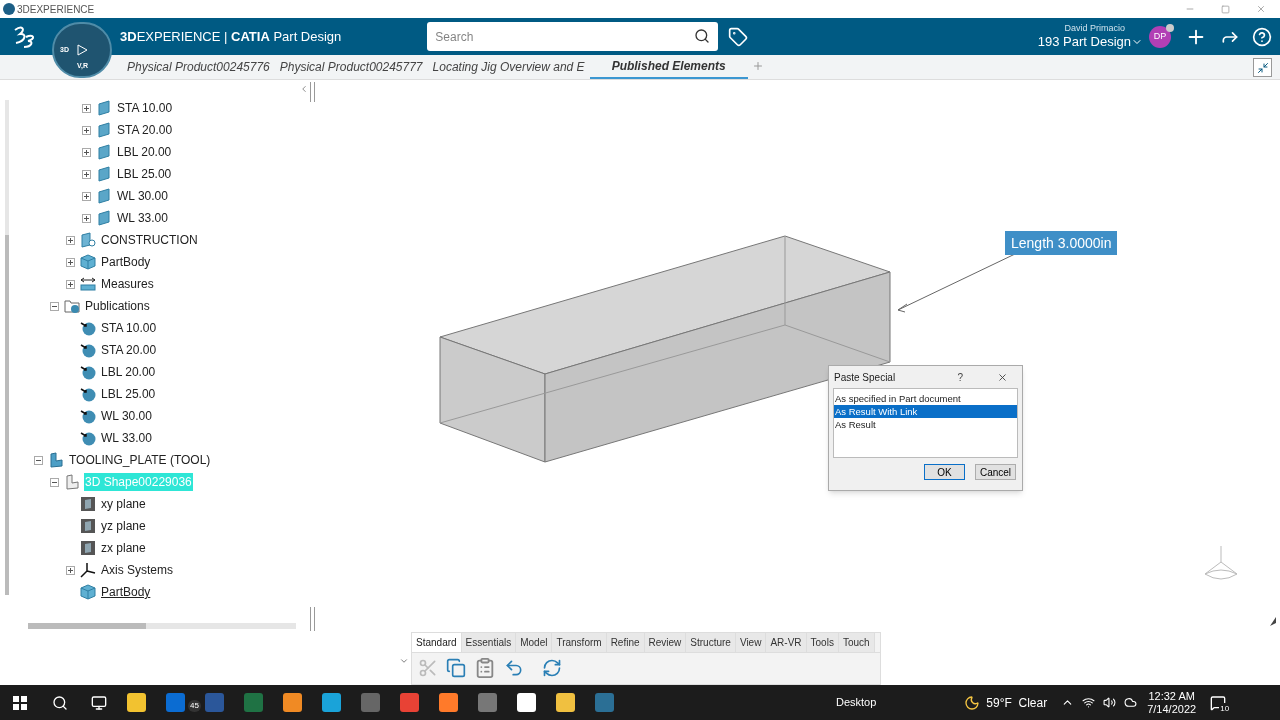  What do you see at coordinates (925, 411) in the screenshot?
I see `list-option: As Result With Link` at bounding box center [925, 411].